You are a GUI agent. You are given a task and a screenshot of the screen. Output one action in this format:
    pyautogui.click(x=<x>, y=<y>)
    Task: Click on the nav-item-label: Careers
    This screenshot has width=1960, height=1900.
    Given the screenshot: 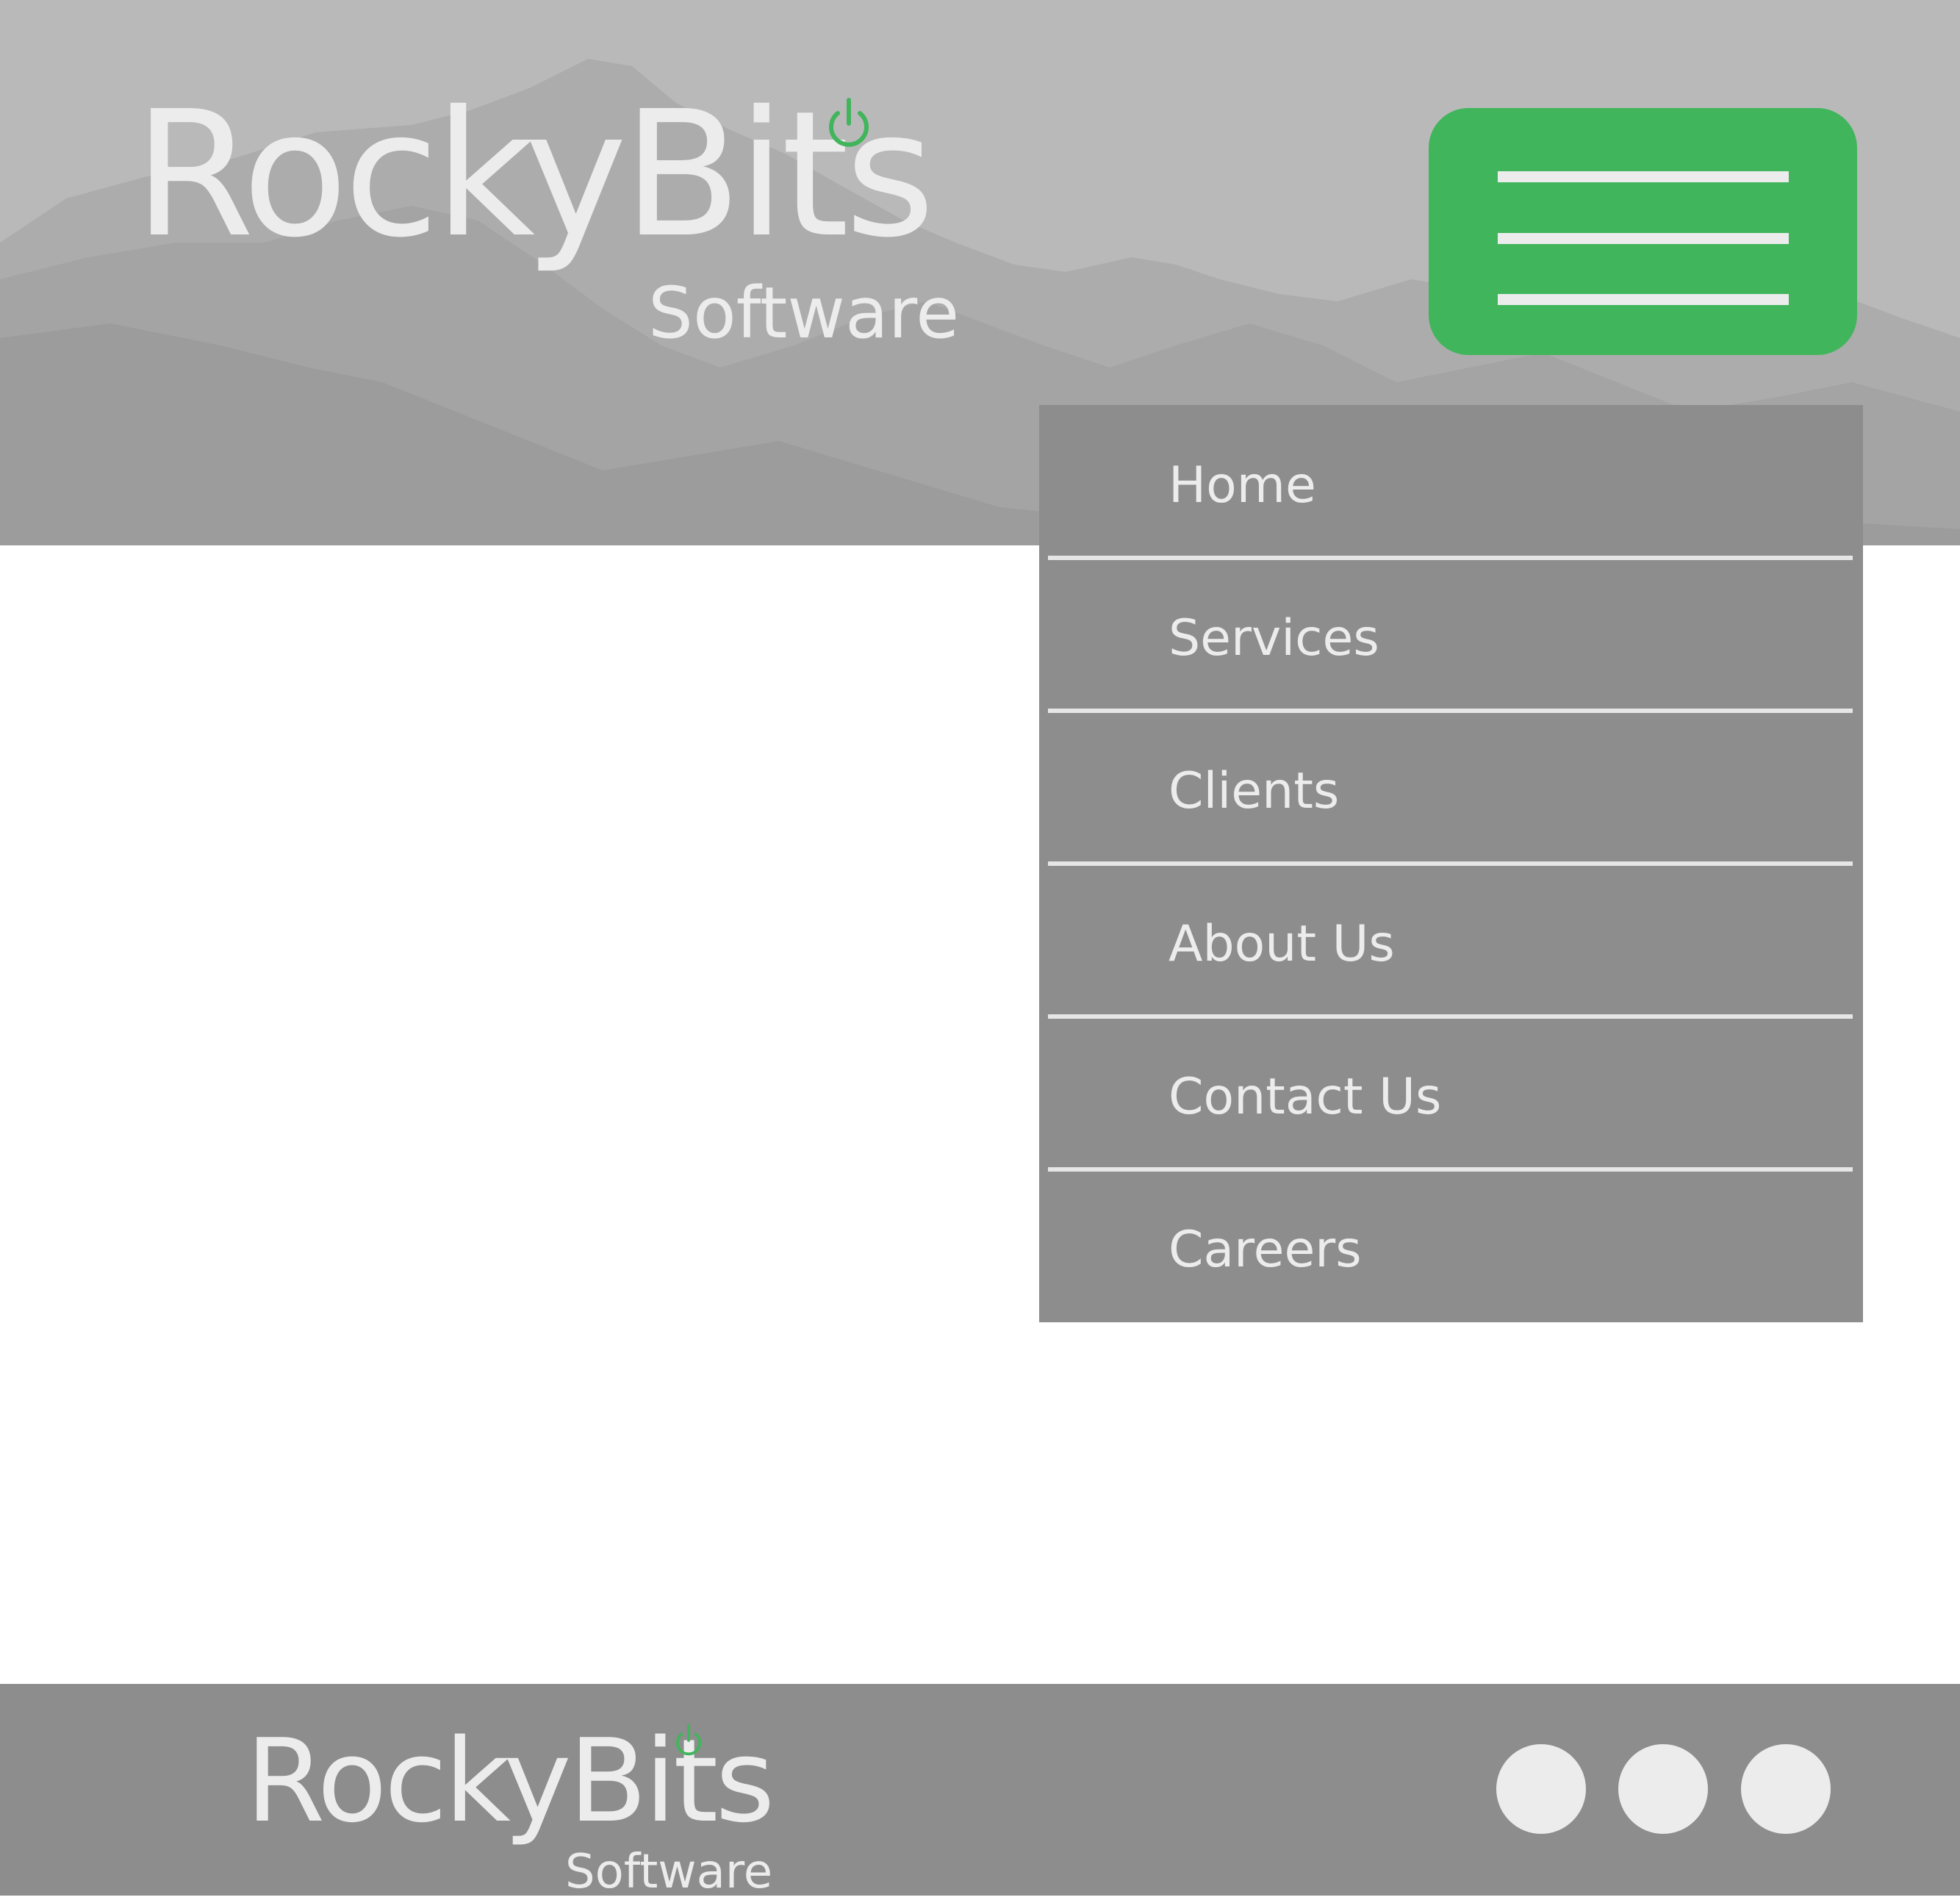 What is the action you would take?
    pyautogui.click(x=1265, y=1250)
    